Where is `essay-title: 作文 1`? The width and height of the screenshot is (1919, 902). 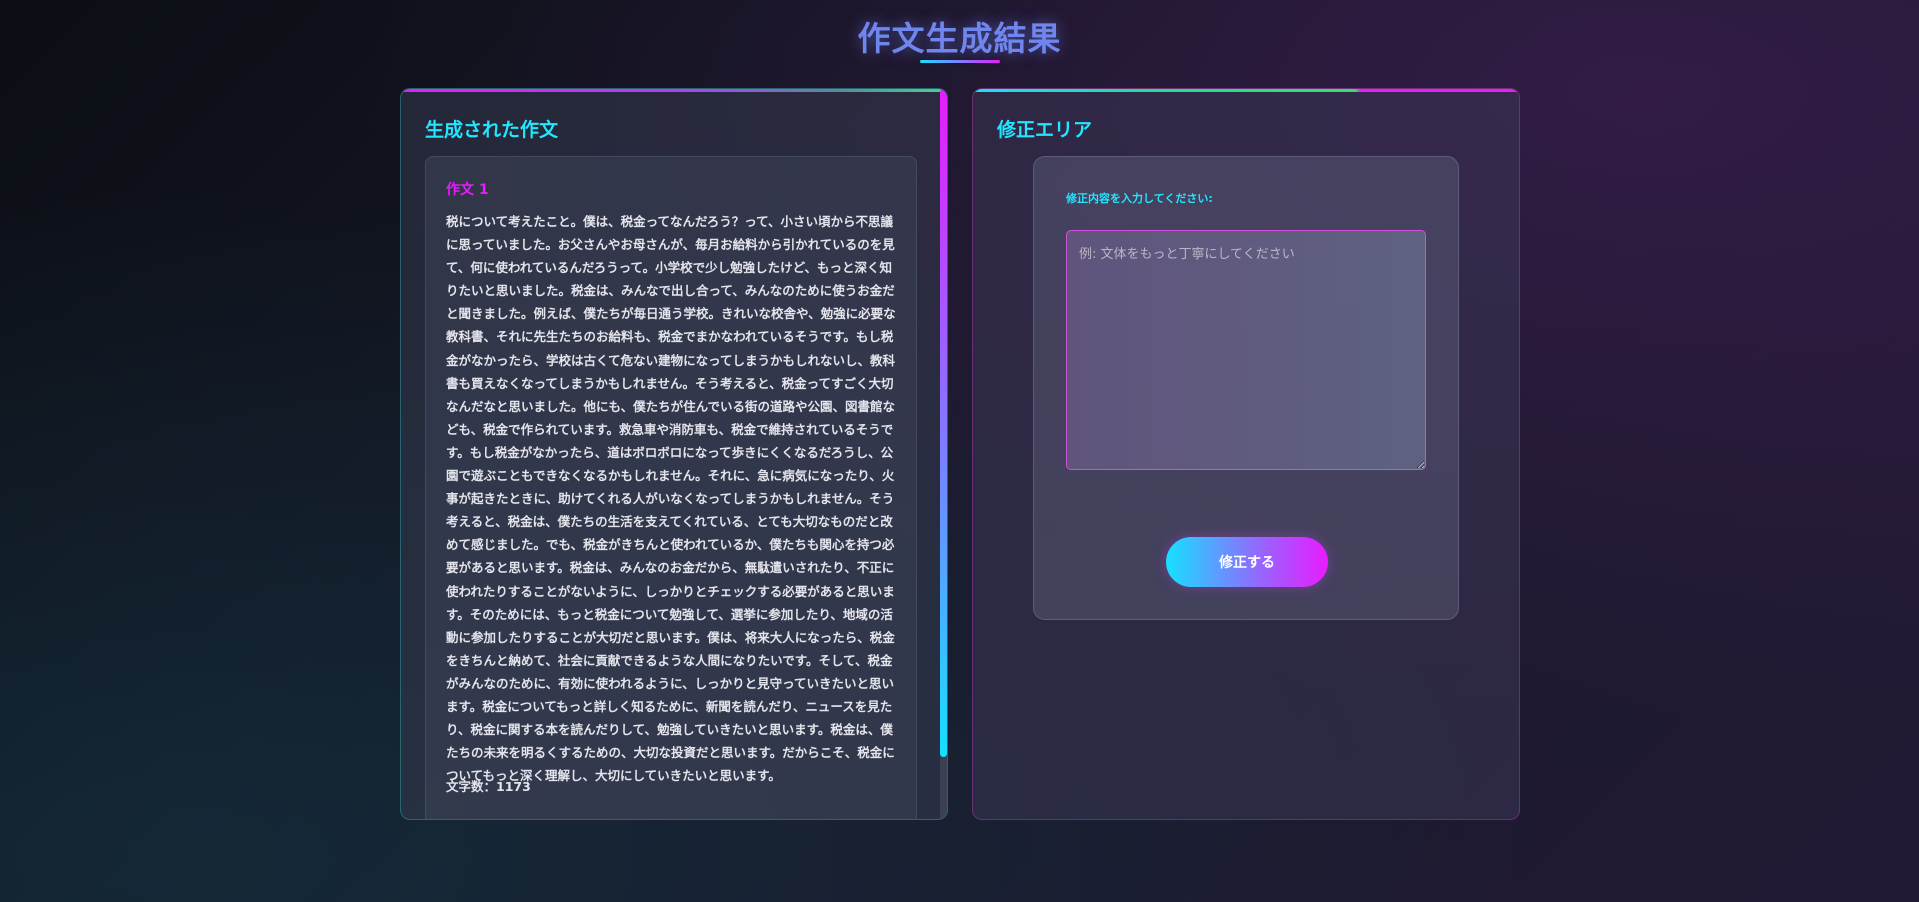
essay-title: 作文 1 is located at coordinates (467, 190).